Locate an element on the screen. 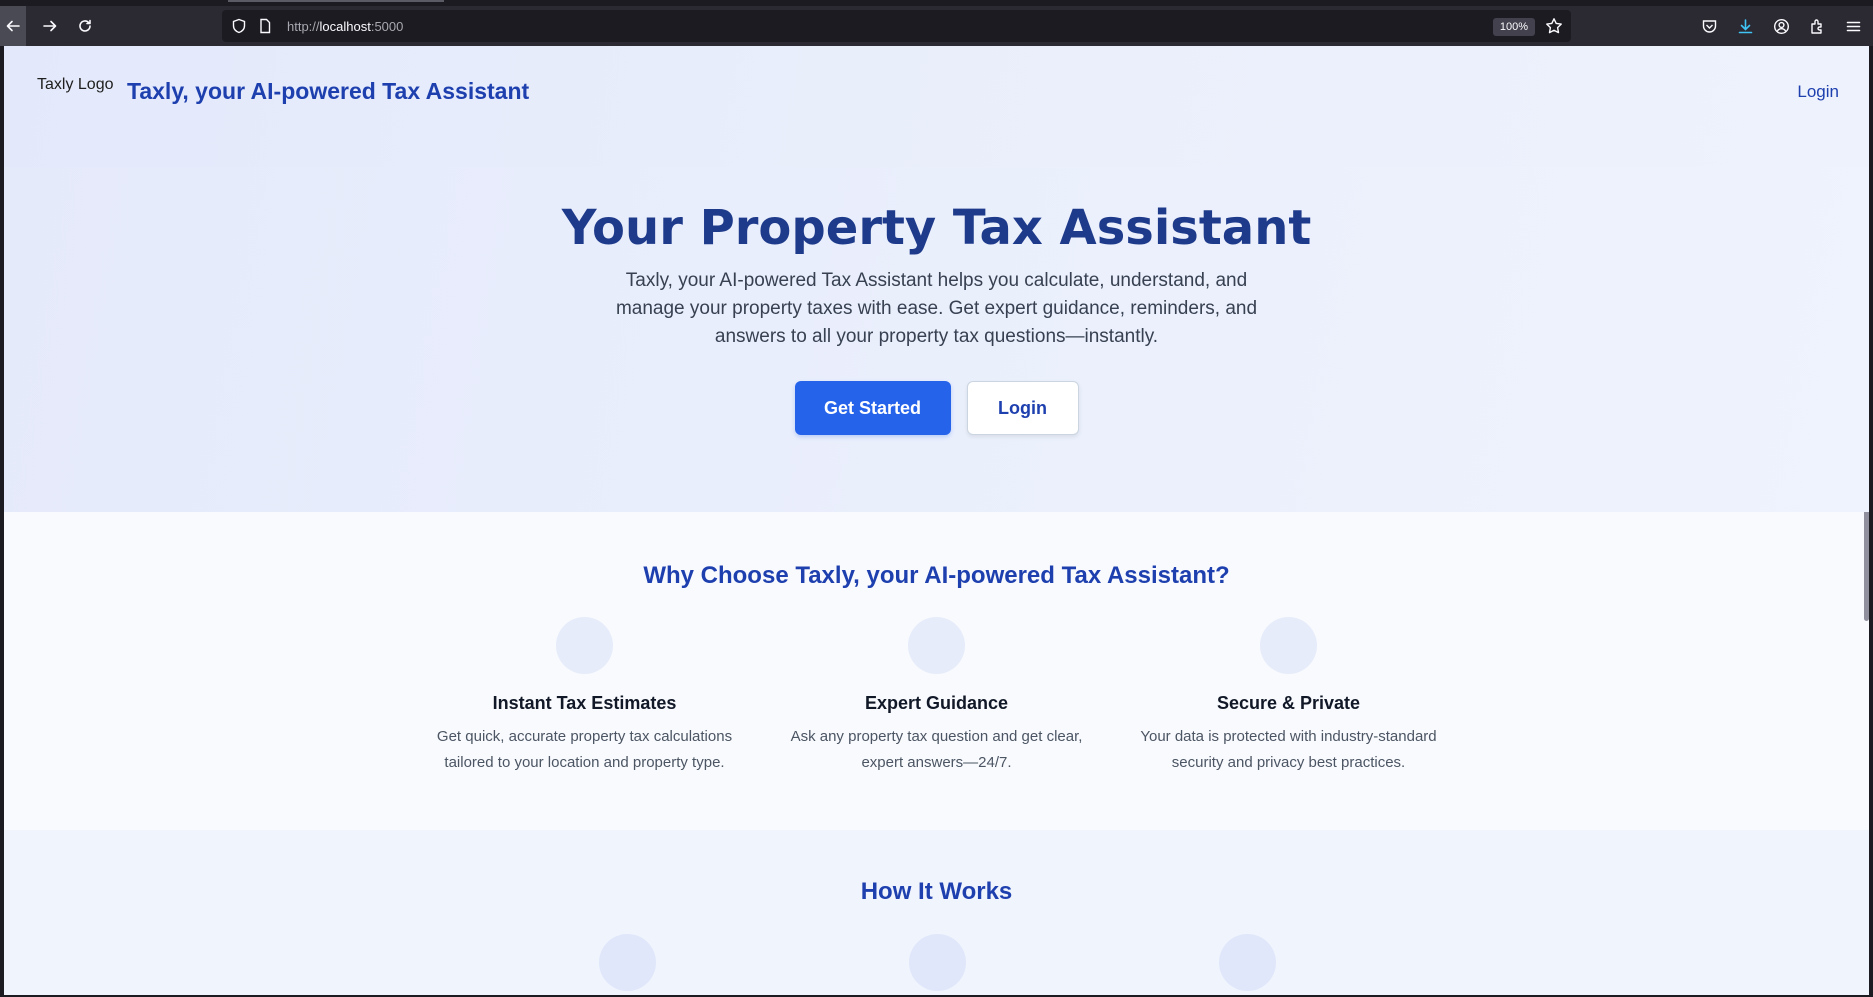 Image resolution: width=1873 pixels, height=997 pixels. browser-toolbar-right is located at coordinates (1781, 26).